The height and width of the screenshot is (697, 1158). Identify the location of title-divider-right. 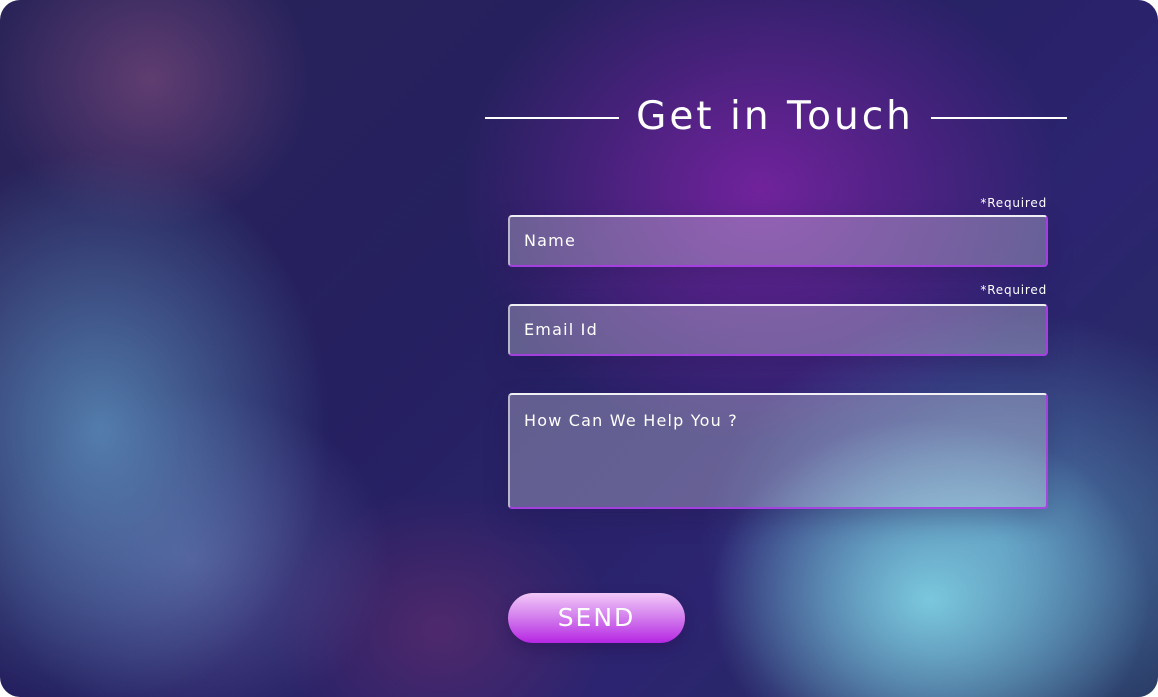
(999, 118).